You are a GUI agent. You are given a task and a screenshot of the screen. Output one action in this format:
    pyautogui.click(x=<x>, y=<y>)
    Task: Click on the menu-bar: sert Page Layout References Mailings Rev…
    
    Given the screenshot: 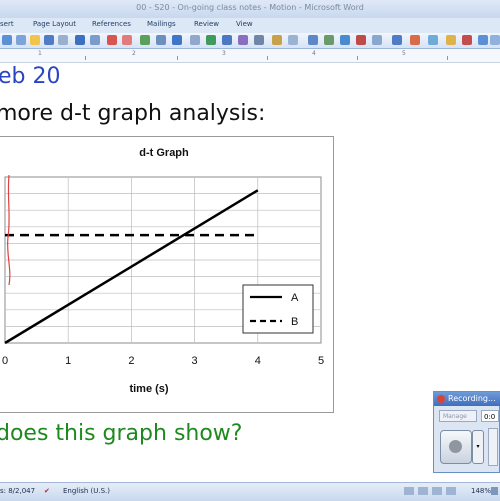 What is the action you would take?
    pyautogui.click(x=250, y=26)
    